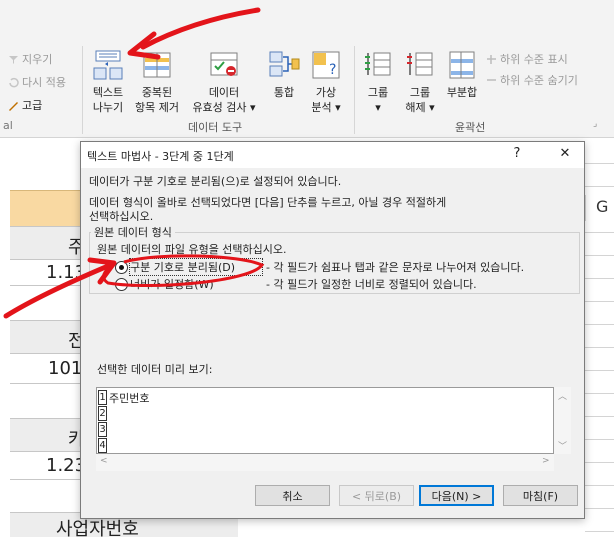  What do you see at coordinates (157, 107) in the screenshot?
I see `remove-duplicates-label-2: 항목 제거` at bounding box center [157, 107].